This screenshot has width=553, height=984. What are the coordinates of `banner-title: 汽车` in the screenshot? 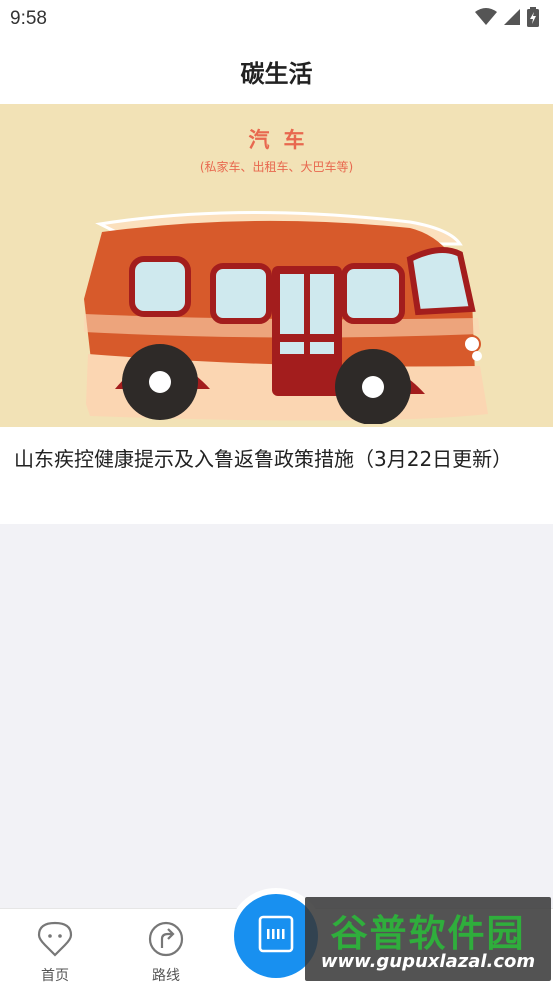 It's located at (283, 140).